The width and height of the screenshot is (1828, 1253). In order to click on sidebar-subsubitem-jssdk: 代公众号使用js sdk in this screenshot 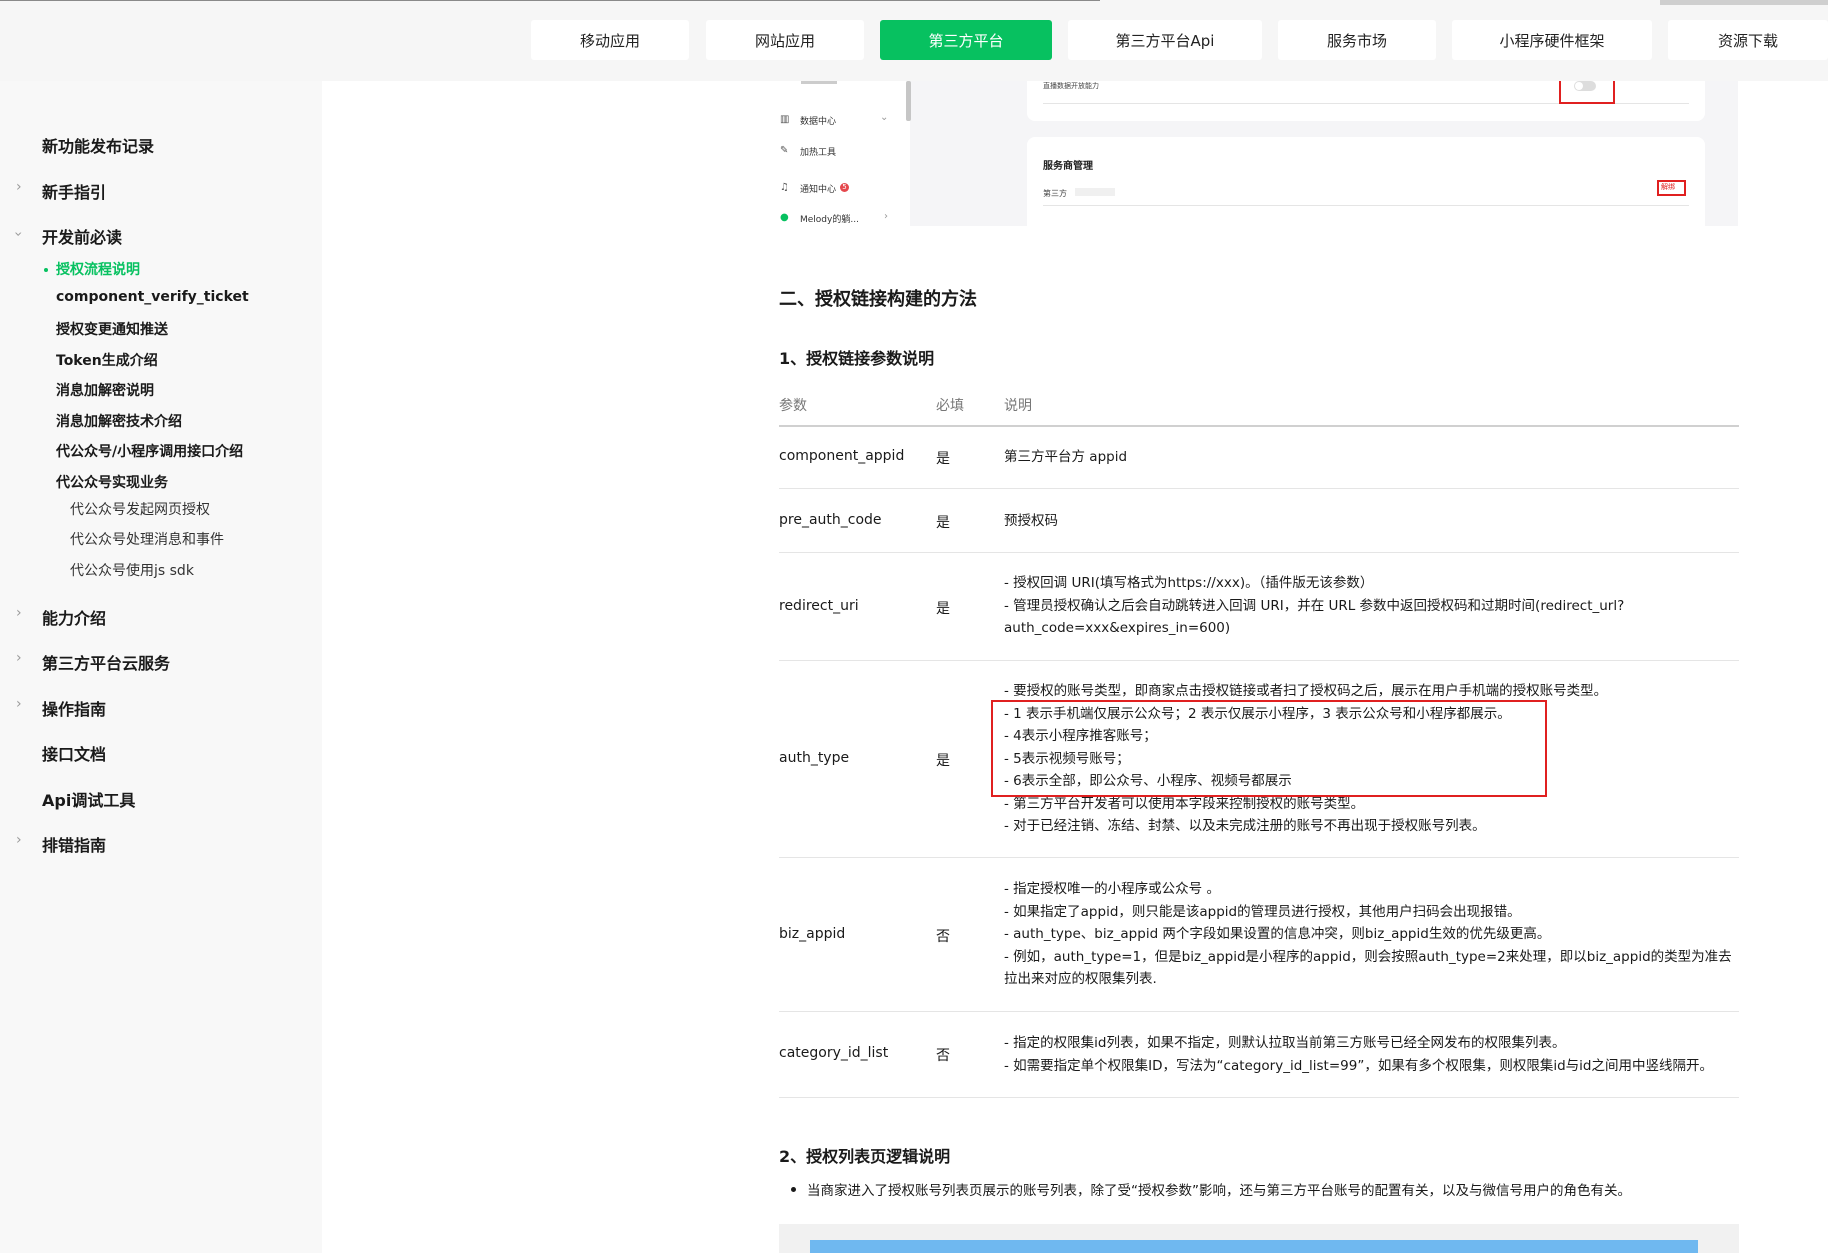, I will do `click(132, 570)`.